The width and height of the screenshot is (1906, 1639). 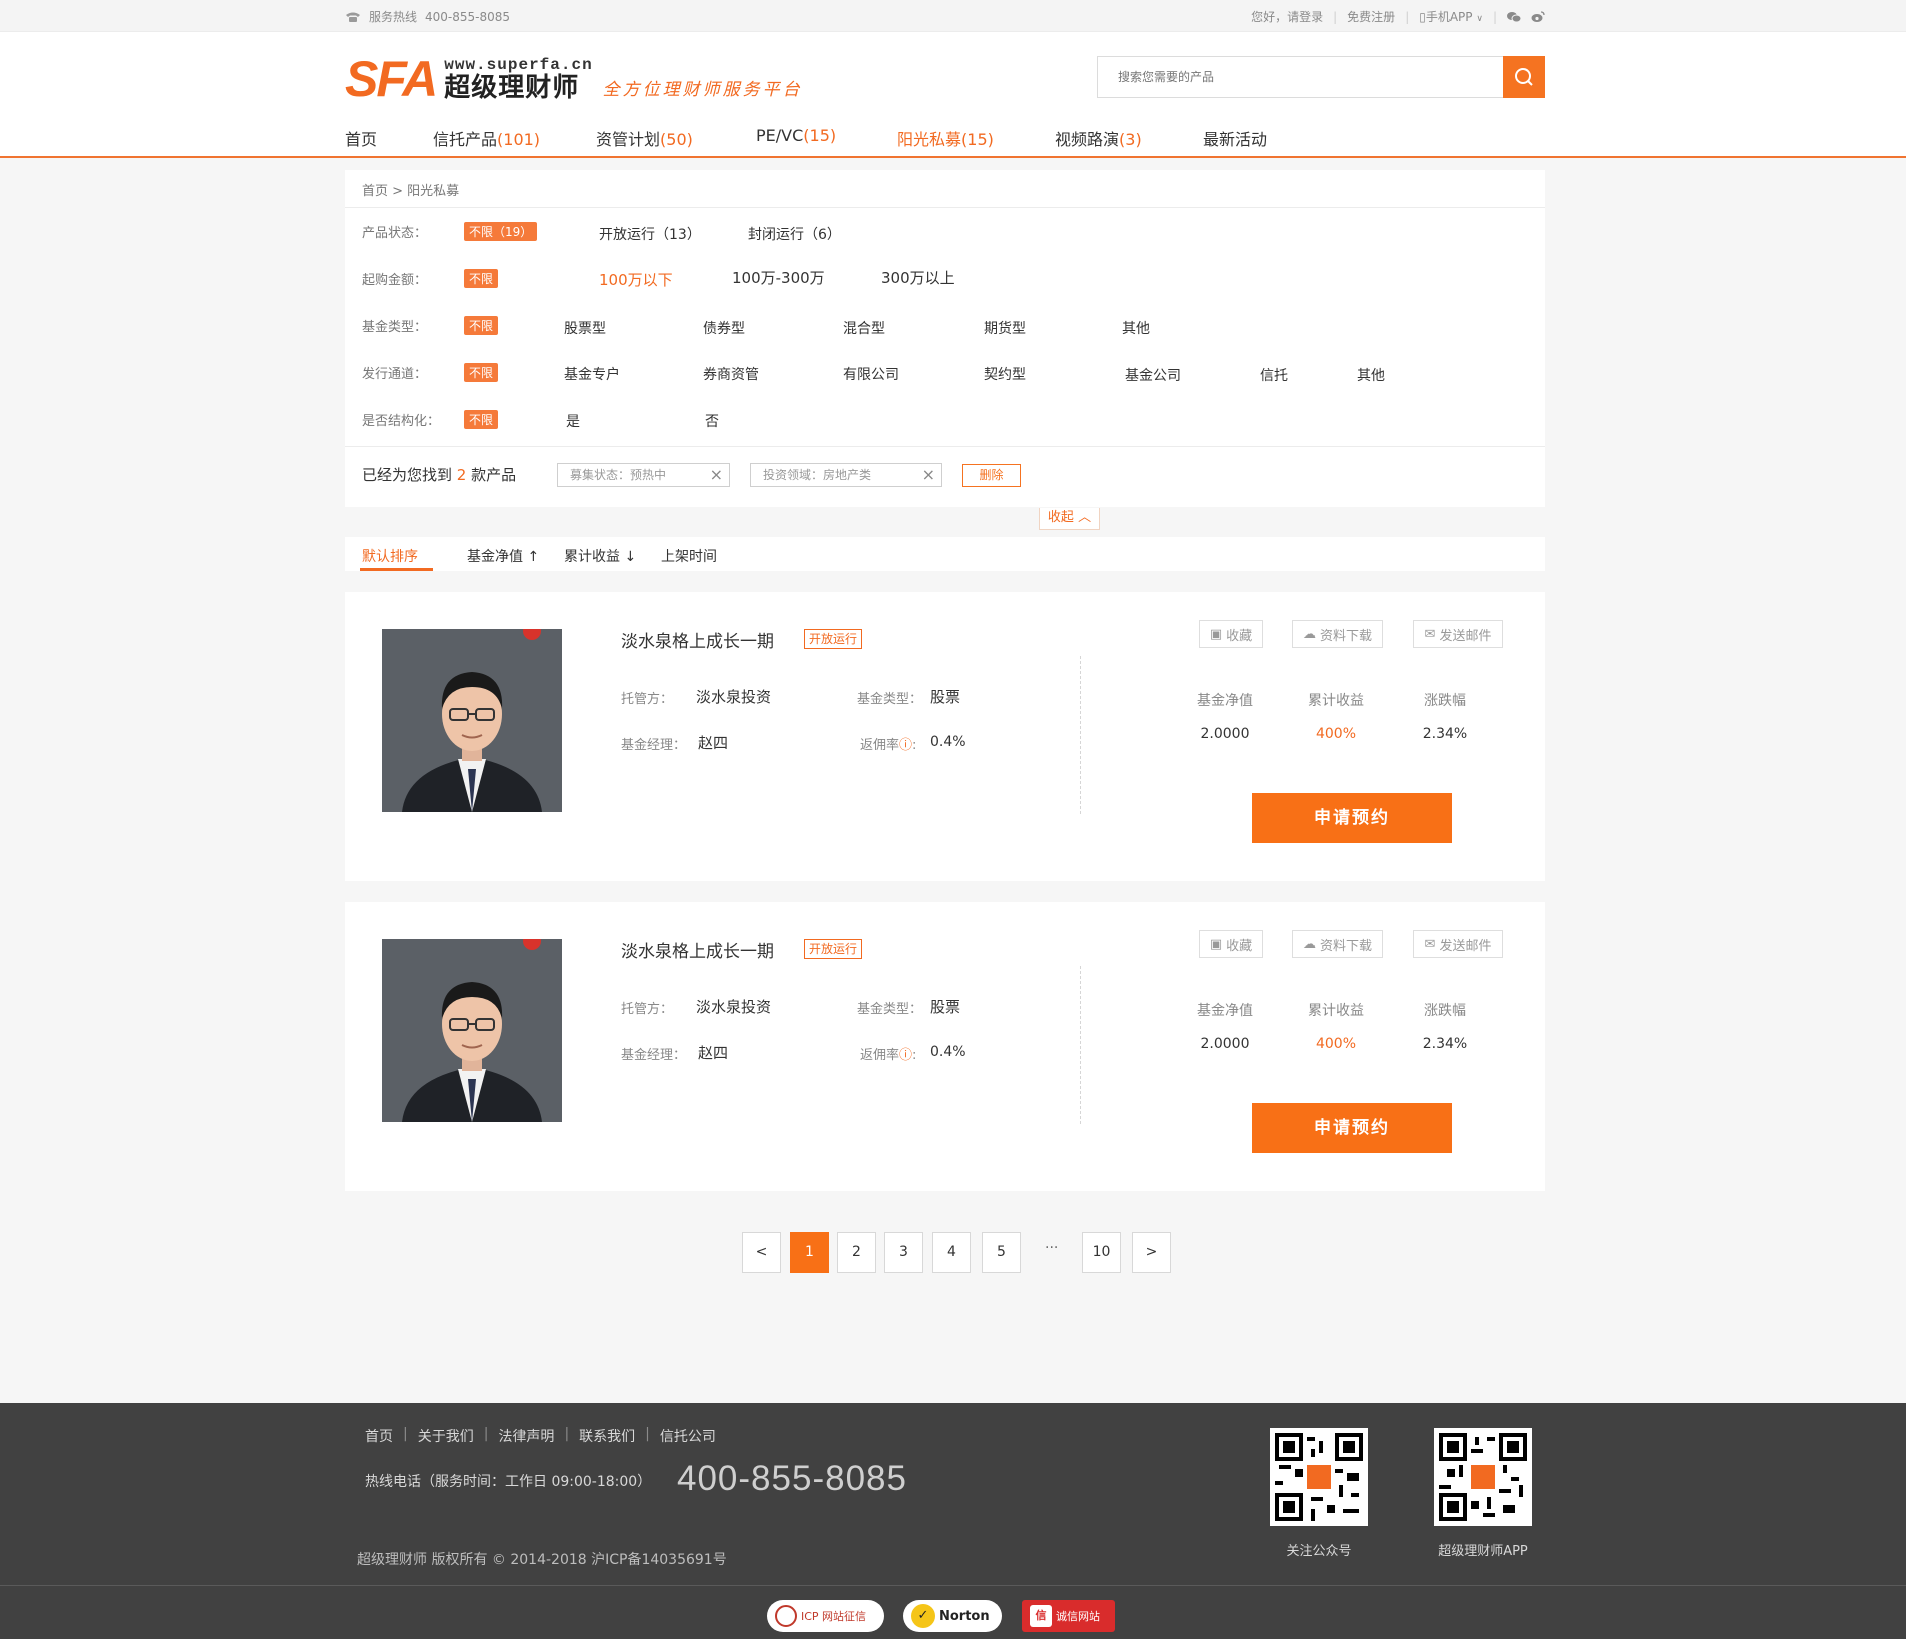 What do you see at coordinates (689, 556) in the screenshot?
I see `sort-listed-time: 上架时间` at bounding box center [689, 556].